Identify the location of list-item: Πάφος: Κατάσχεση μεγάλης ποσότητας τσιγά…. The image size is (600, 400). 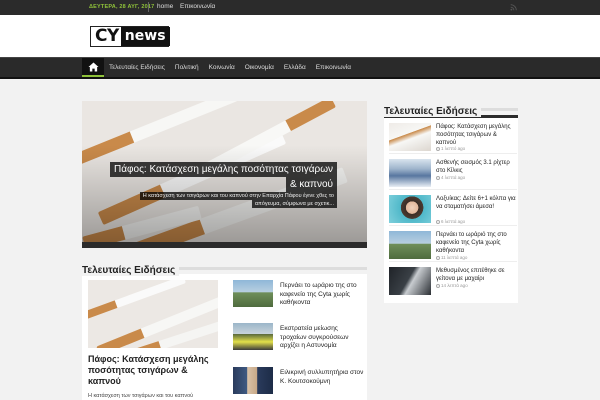
(453, 137).